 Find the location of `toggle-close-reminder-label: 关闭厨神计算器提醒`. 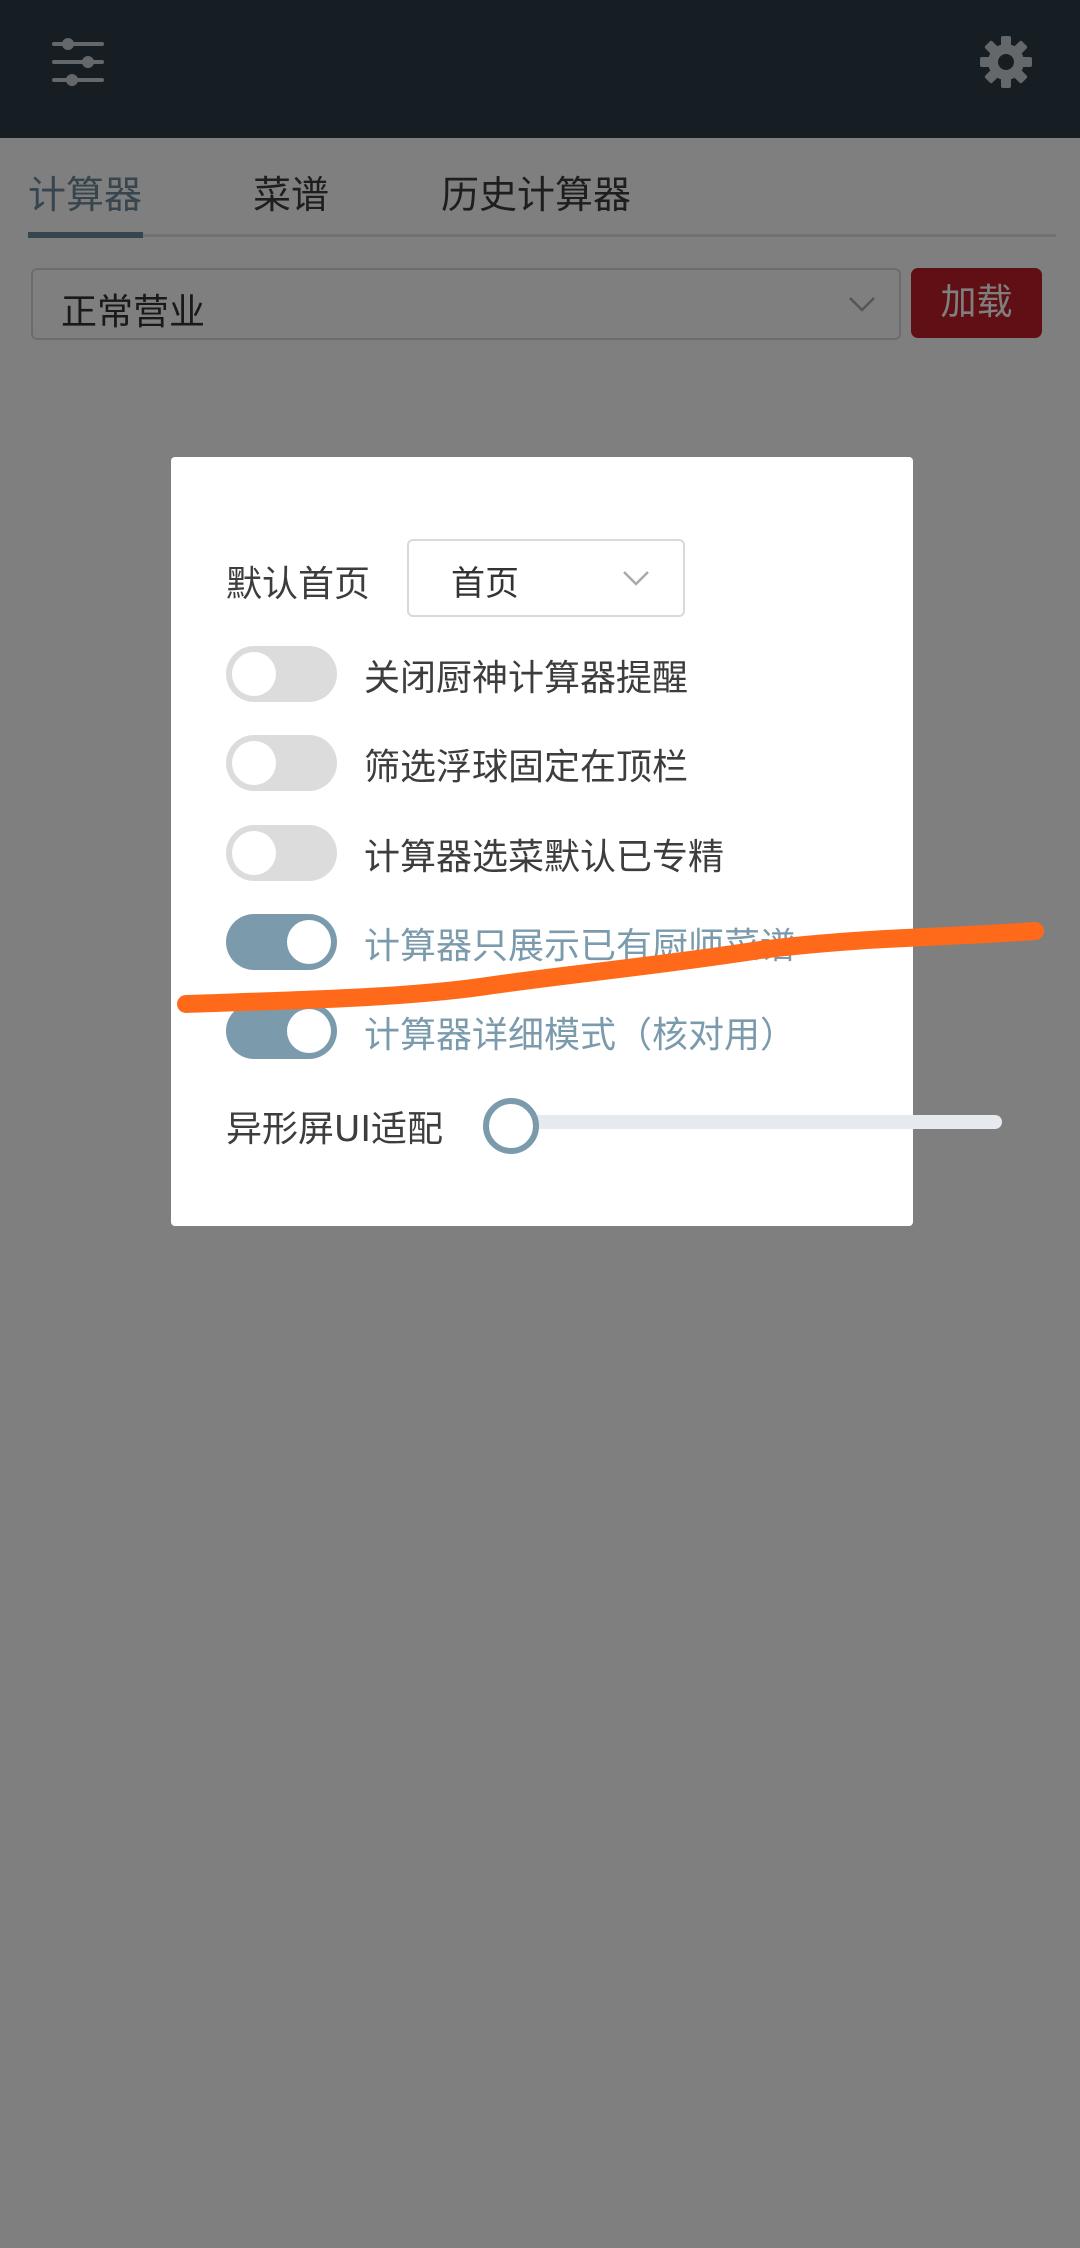

toggle-close-reminder-label: 关闭厨神计算器提醒 is located at coordinates (526, 678).